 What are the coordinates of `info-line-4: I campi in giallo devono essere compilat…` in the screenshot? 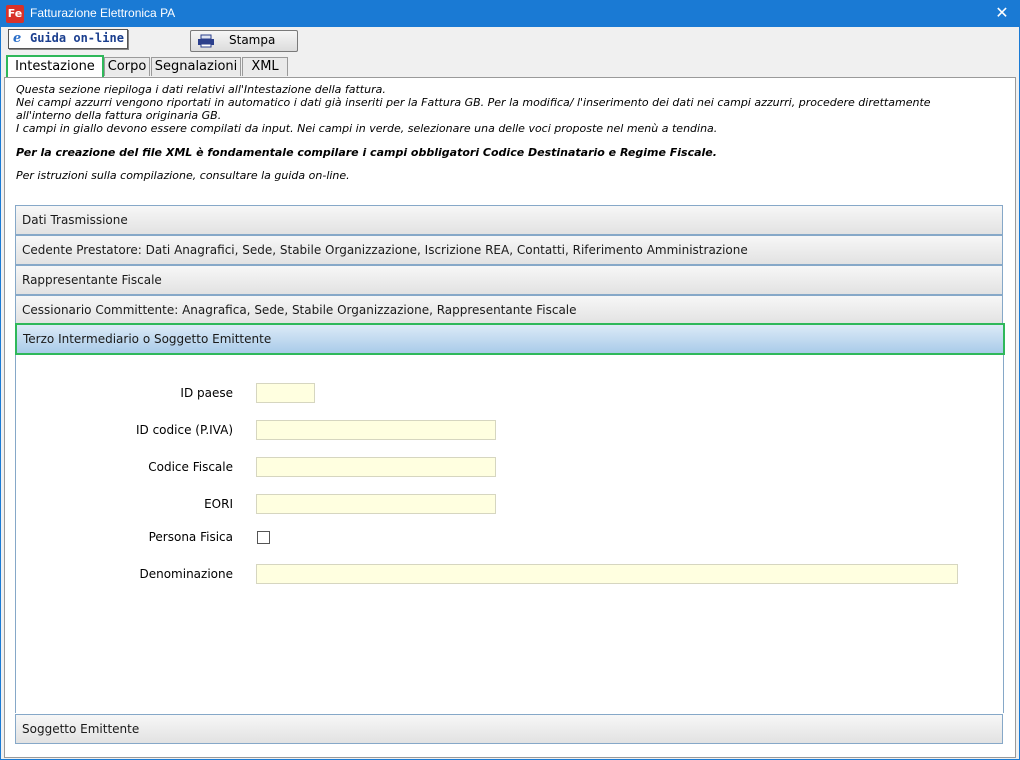 It's located at (367, 128).